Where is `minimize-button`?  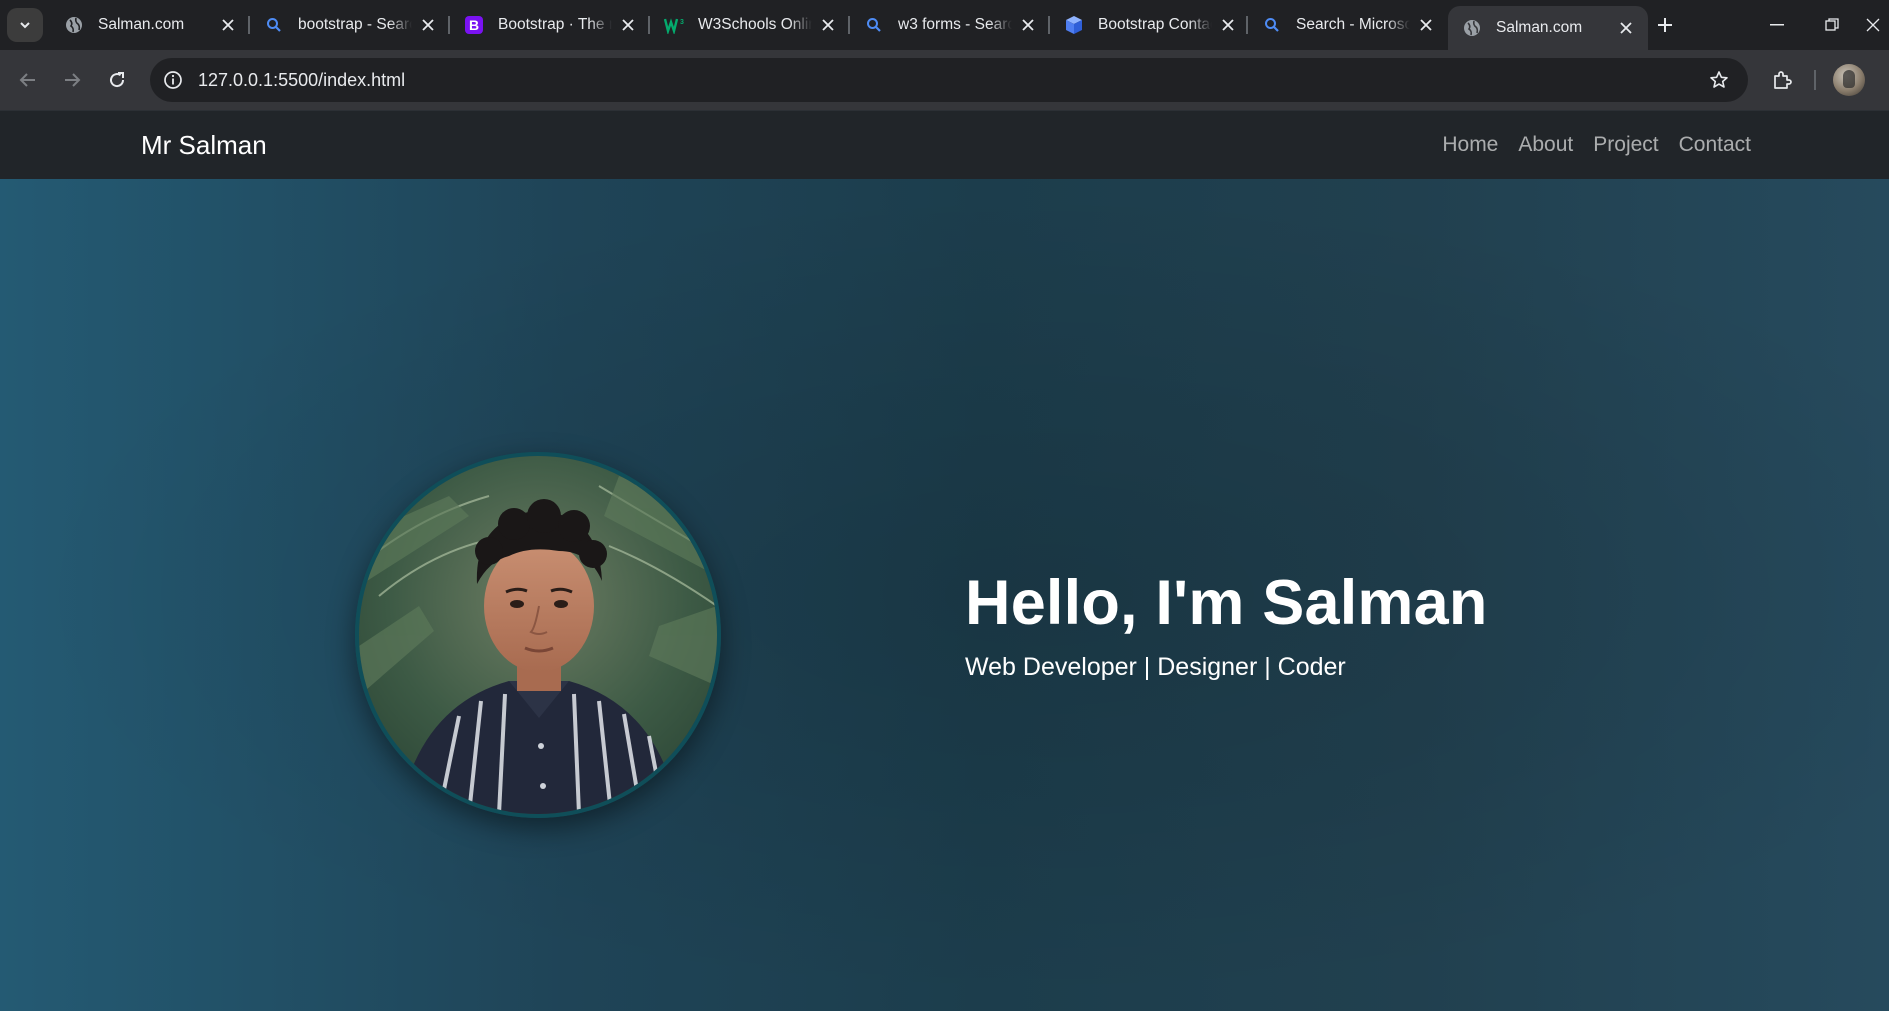 minimize-button is located at coordinates (1777, 25).